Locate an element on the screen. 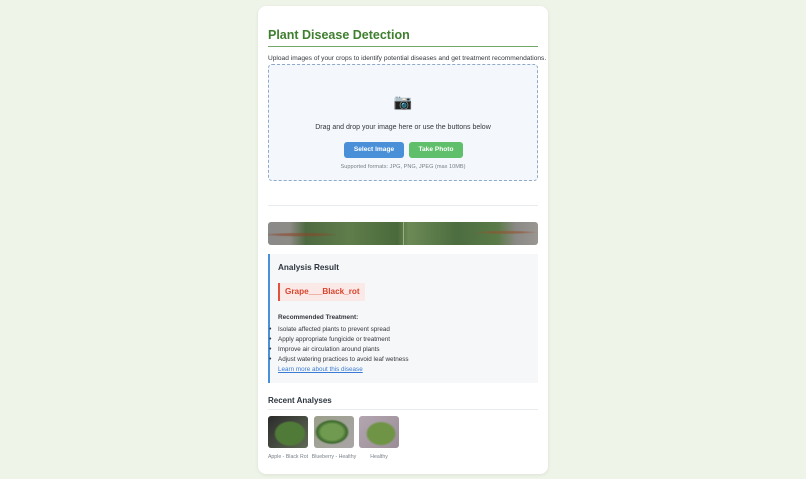 The image size is (806, 479). recent-caption: Healthy is located at coordinates (379, 457).